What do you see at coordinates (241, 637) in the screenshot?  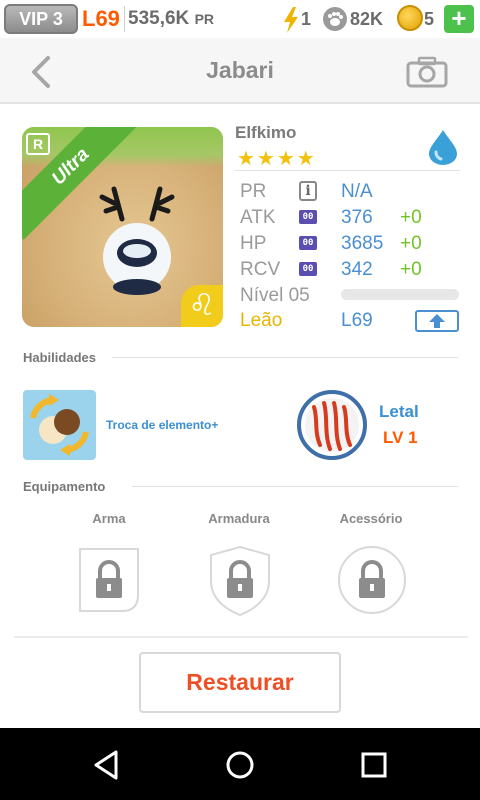 I see `bottom-divider` at bounding box center [241, 637].